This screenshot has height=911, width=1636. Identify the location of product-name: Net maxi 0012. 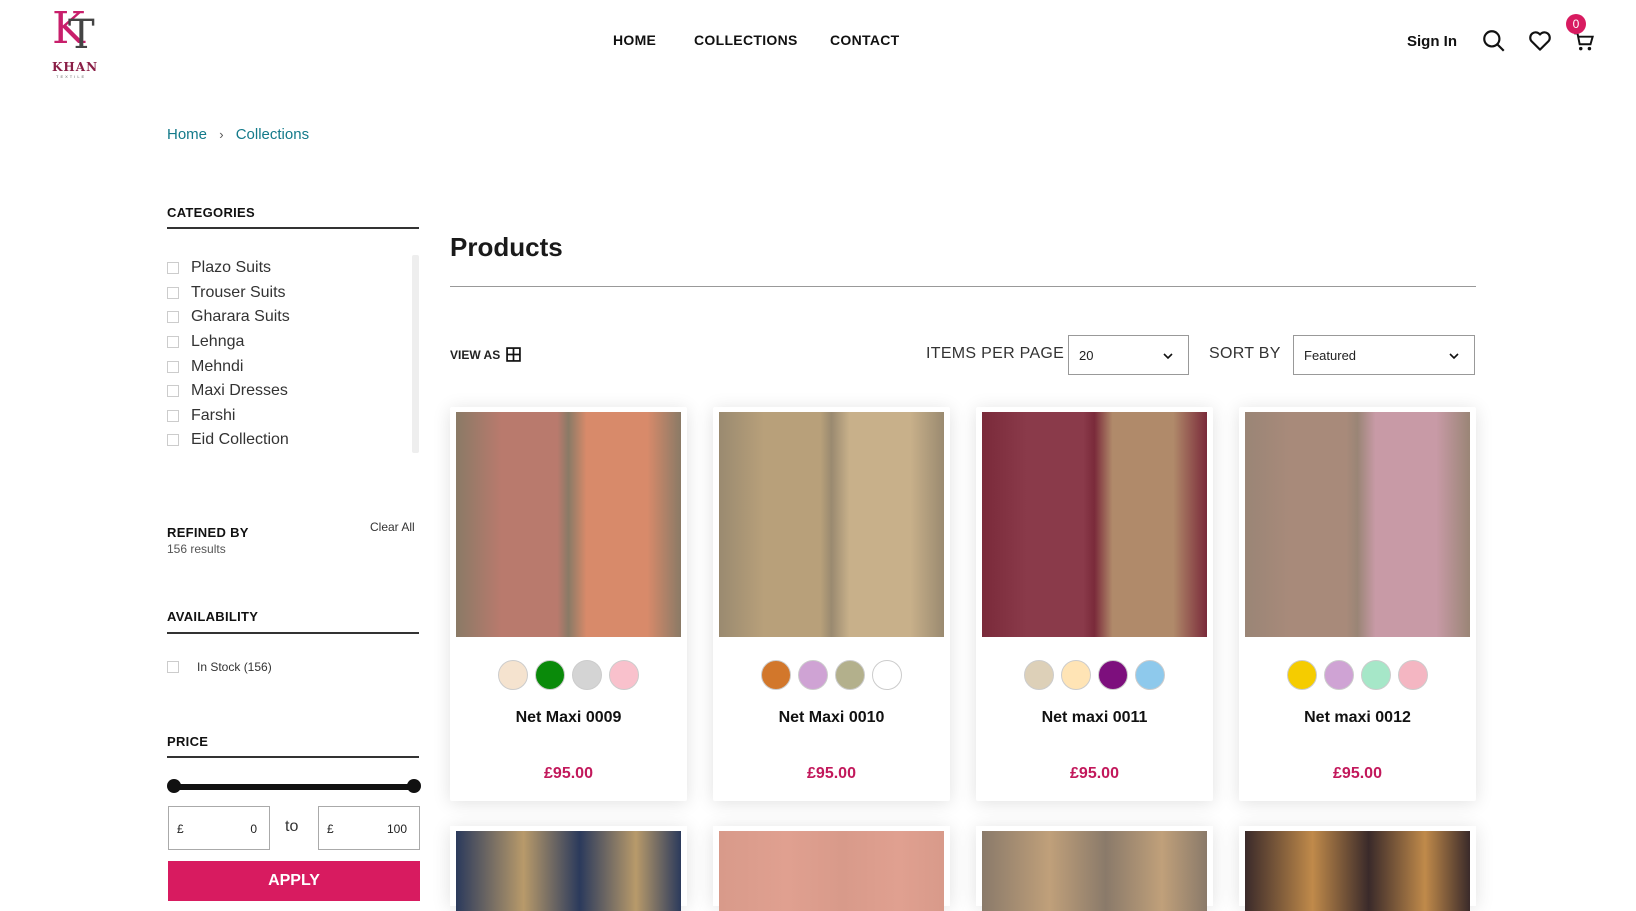
(1357, 718).